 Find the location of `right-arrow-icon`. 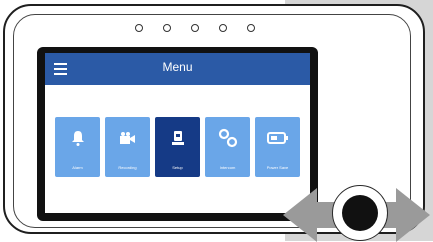

right-arrow-icon is located at coordinates (413, 215).